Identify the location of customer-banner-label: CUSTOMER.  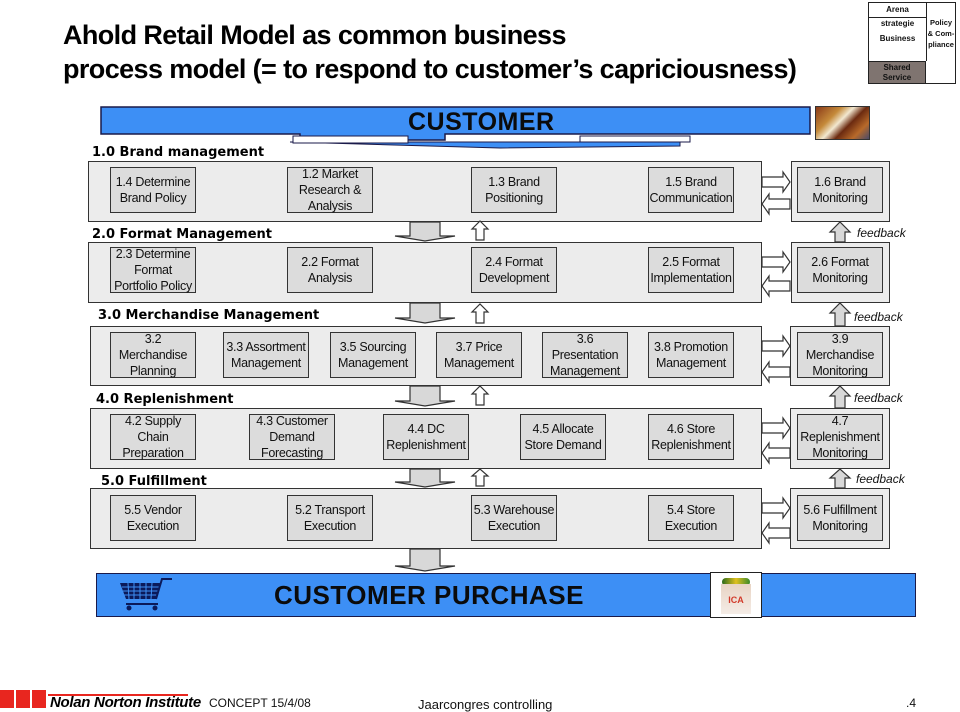
(481, 122).